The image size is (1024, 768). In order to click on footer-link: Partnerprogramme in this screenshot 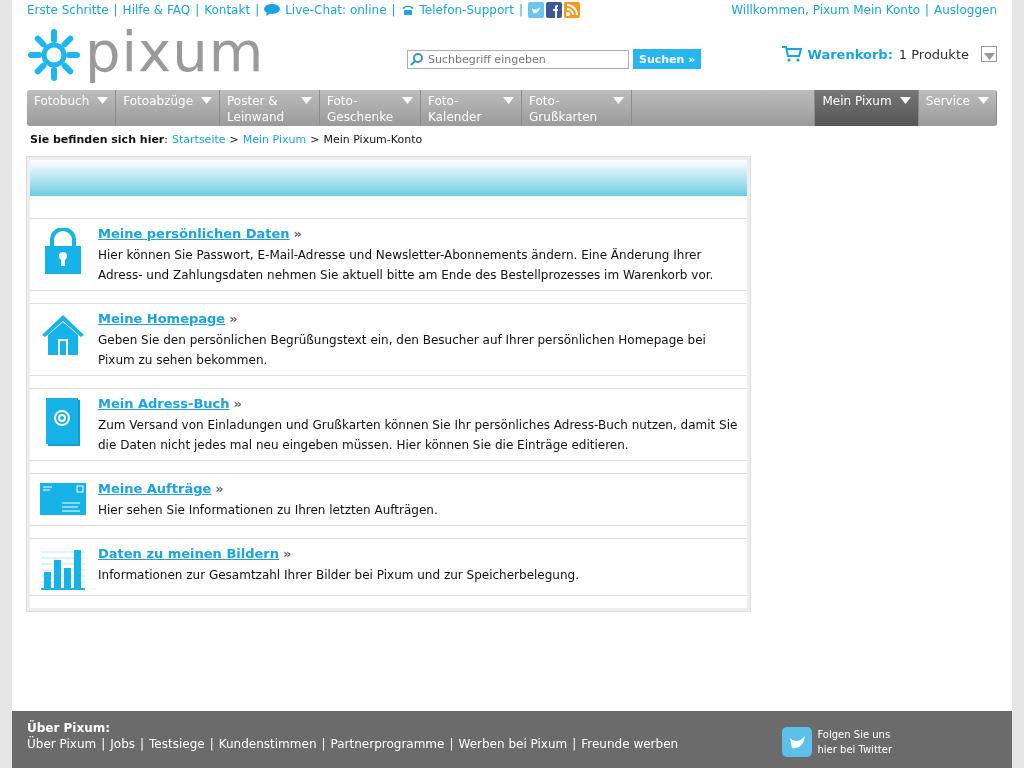, I will do `click(387, 744)`.